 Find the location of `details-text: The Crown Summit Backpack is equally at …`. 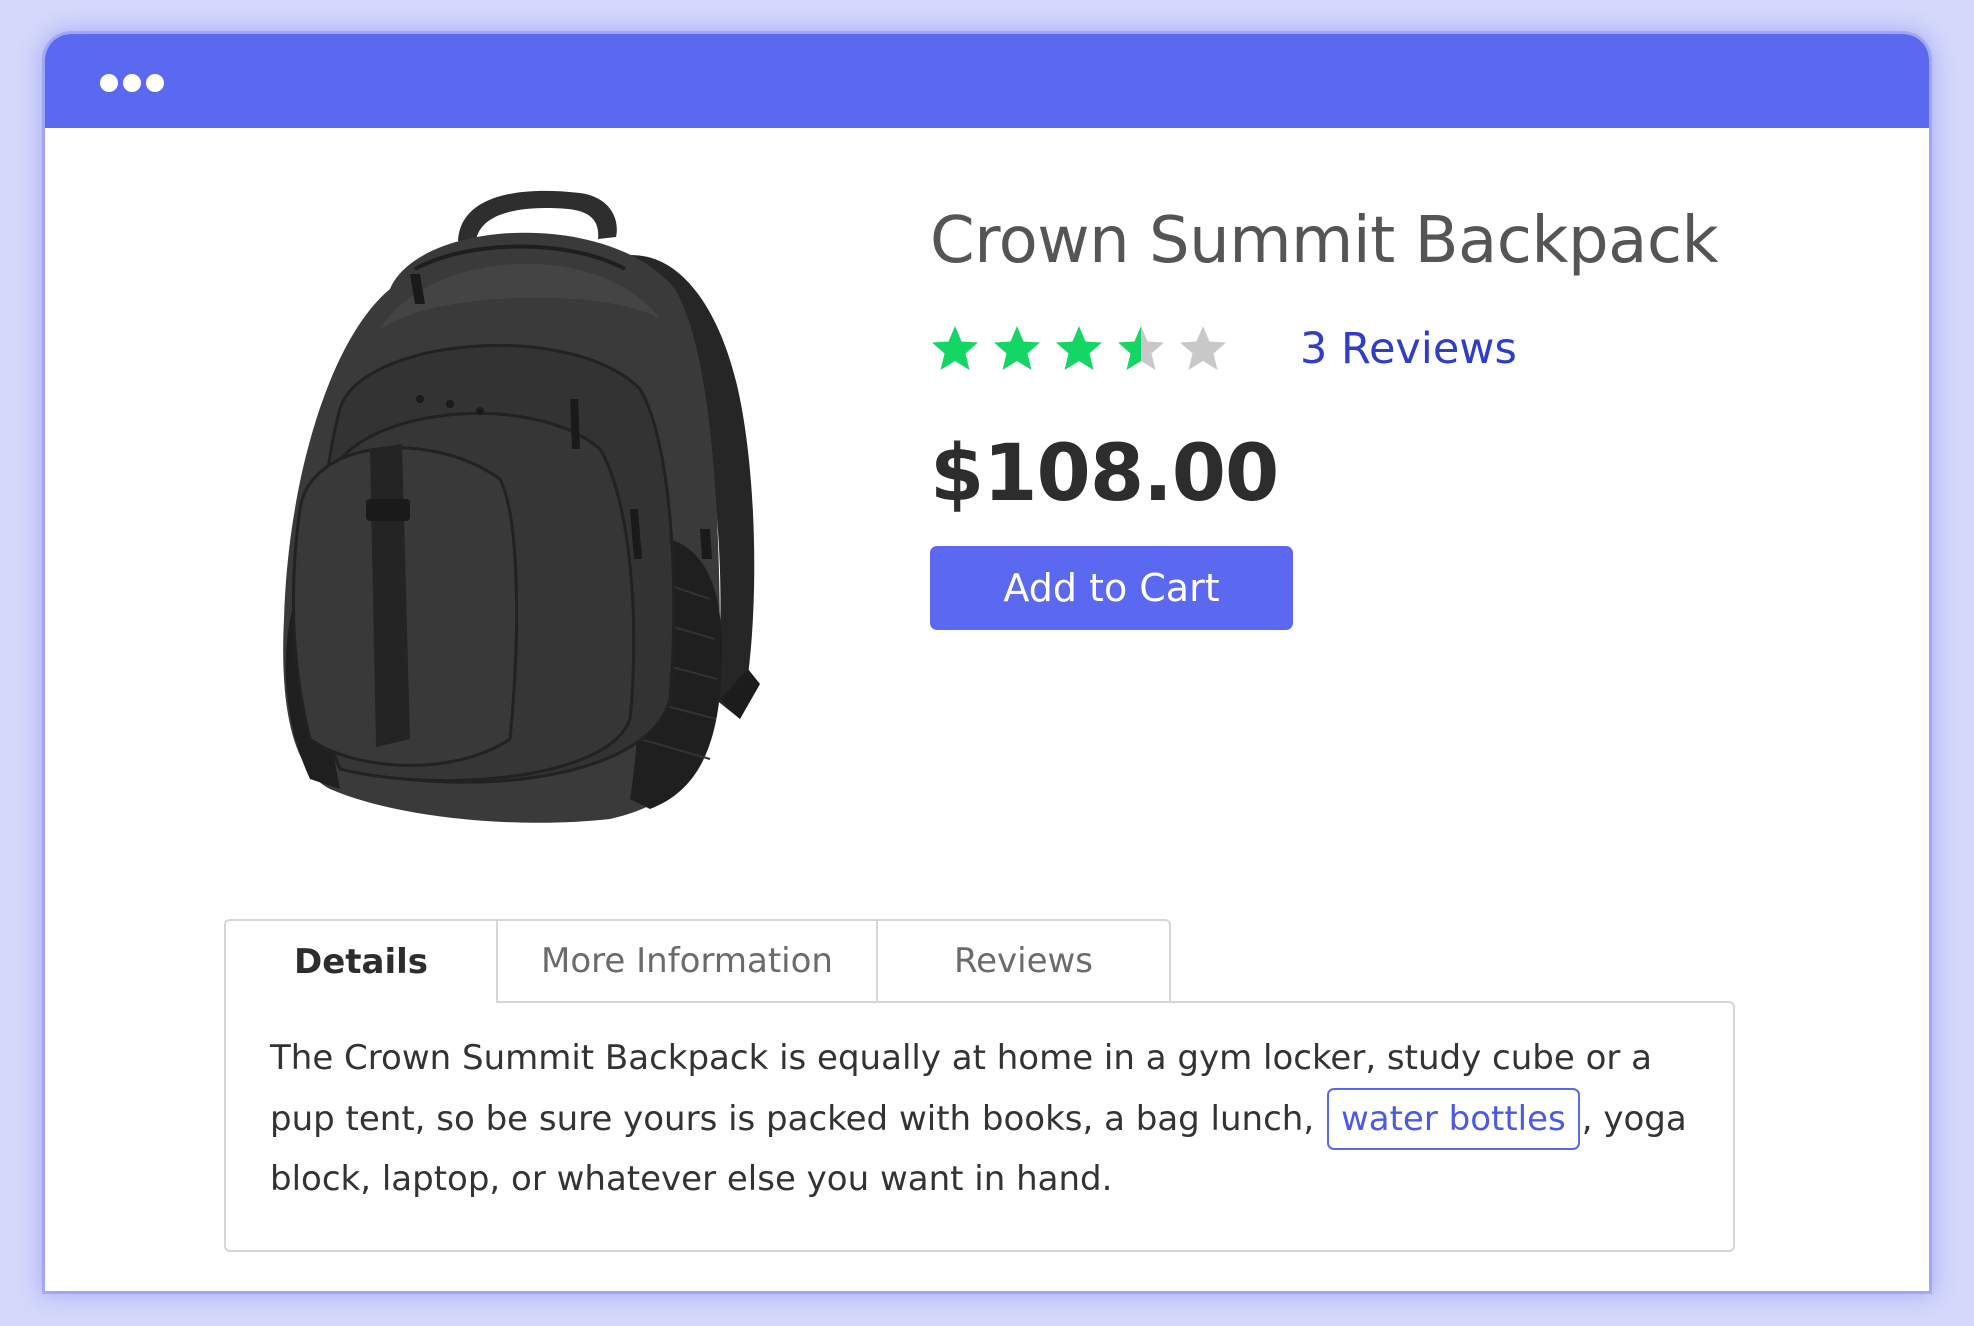

details-text: The Crown Summit Backpack is equally at … is located at coordinates (979, 1119).